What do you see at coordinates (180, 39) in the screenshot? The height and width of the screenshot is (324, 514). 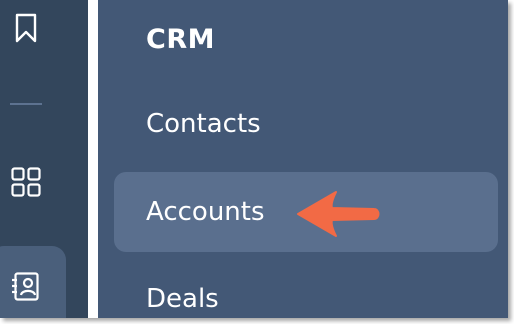 I see `panel-title: CRM` at bounding box center [180, 39].